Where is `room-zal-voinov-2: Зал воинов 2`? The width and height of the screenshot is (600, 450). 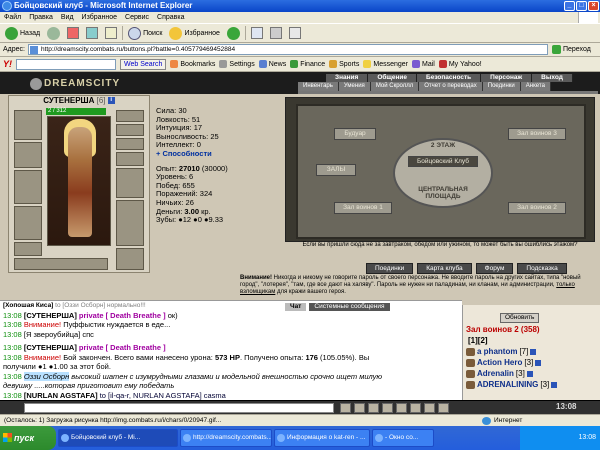 room-zal-voinov-2: Зал воинов 2 is located at coordinates (537, 208).